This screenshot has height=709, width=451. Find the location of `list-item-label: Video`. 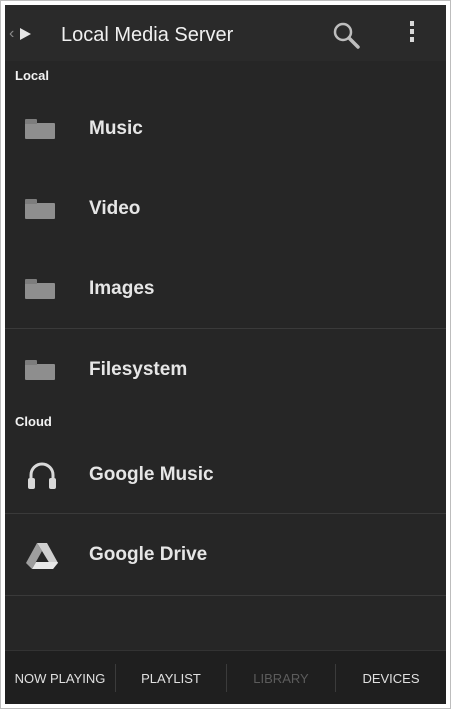

list-item-label: Video is located at coordinates (115, 208).